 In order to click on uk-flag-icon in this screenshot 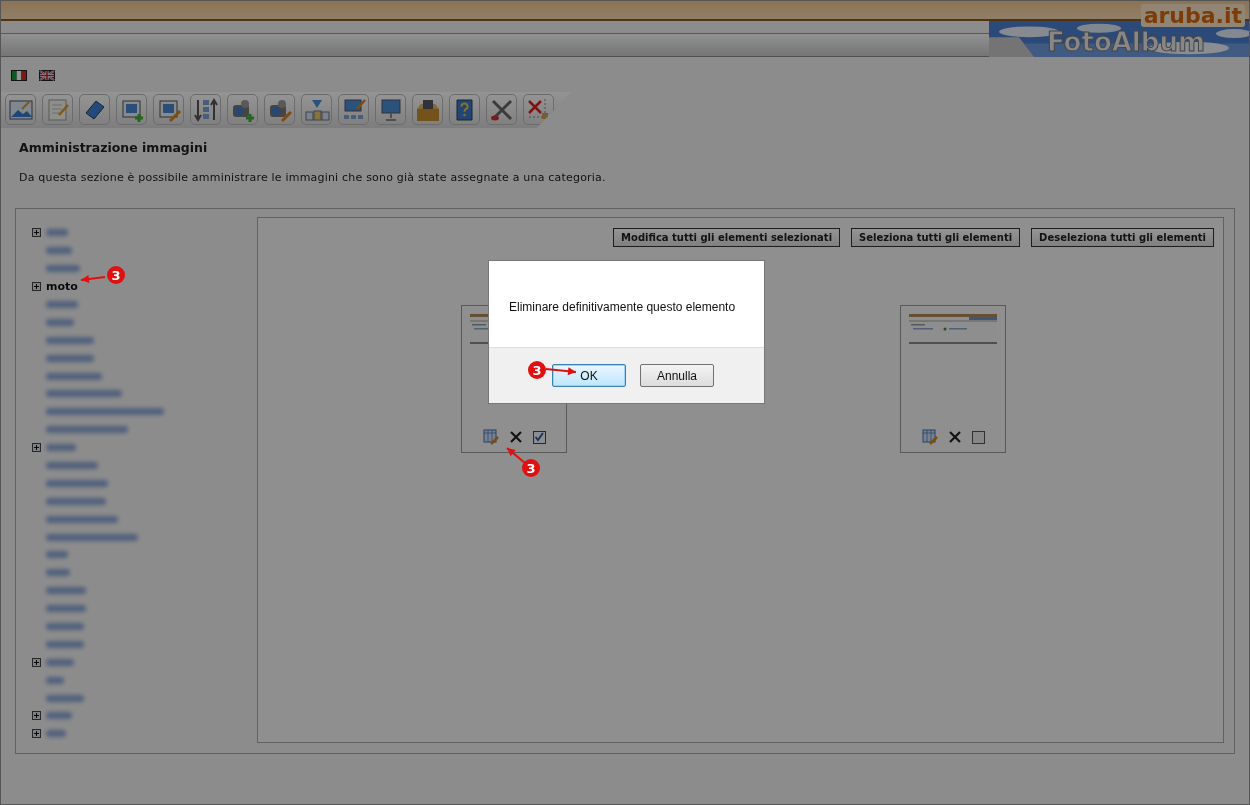, I will do `click(47, 75)`.